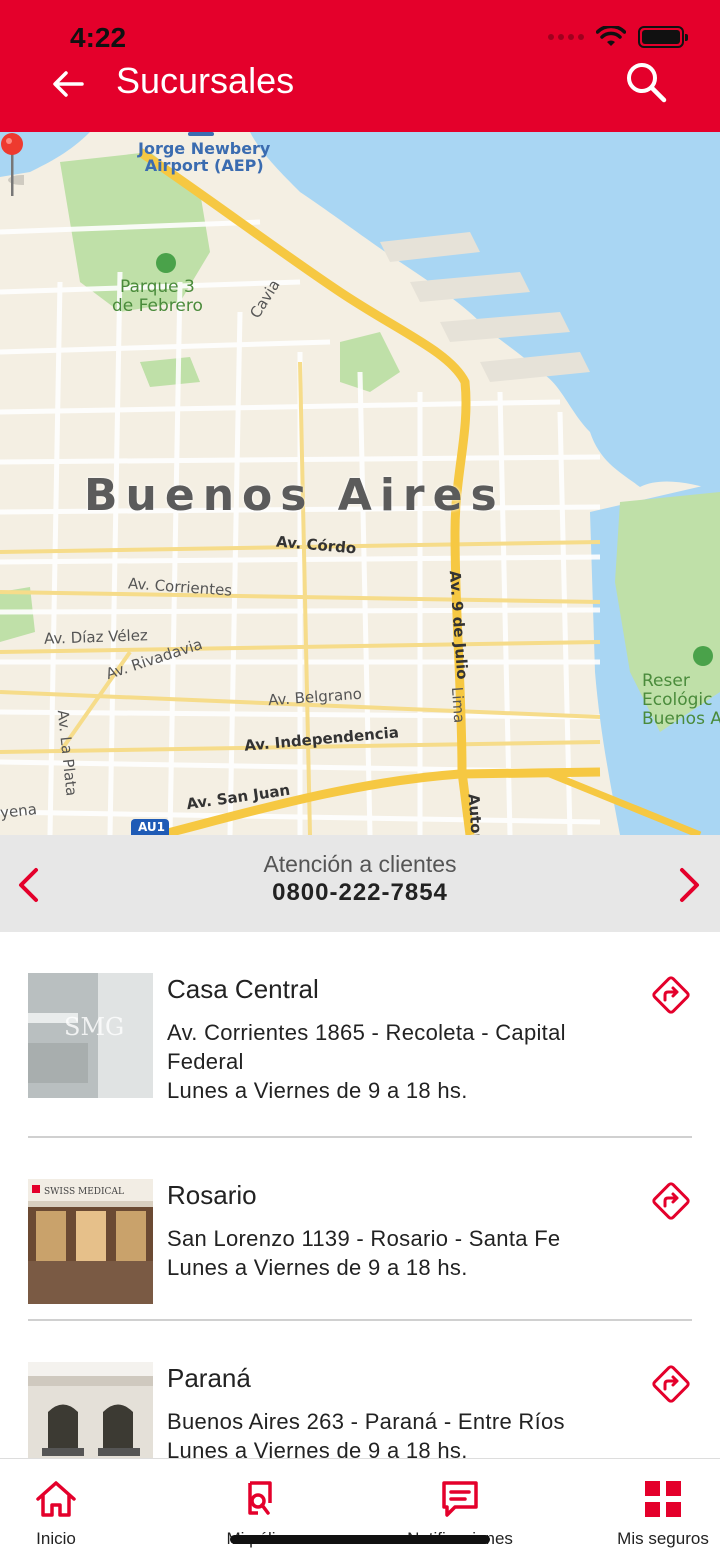  I want to click on map-street-diaz-velez: Av. Díaz Vélez, so click(96, 637).